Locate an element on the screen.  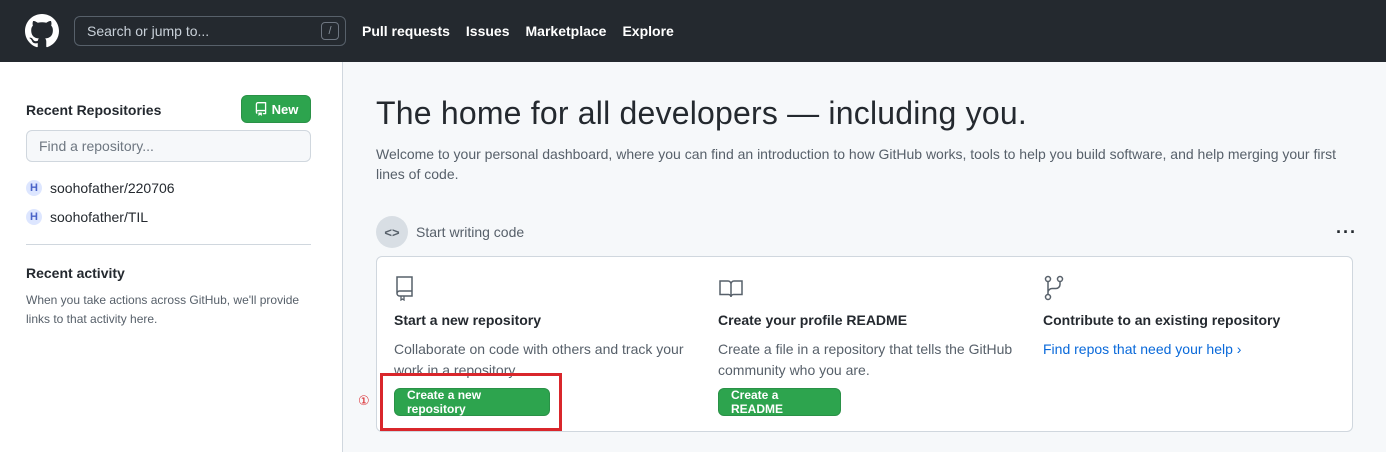
search-shortcut-key: / is located at coordinates (330, 31).